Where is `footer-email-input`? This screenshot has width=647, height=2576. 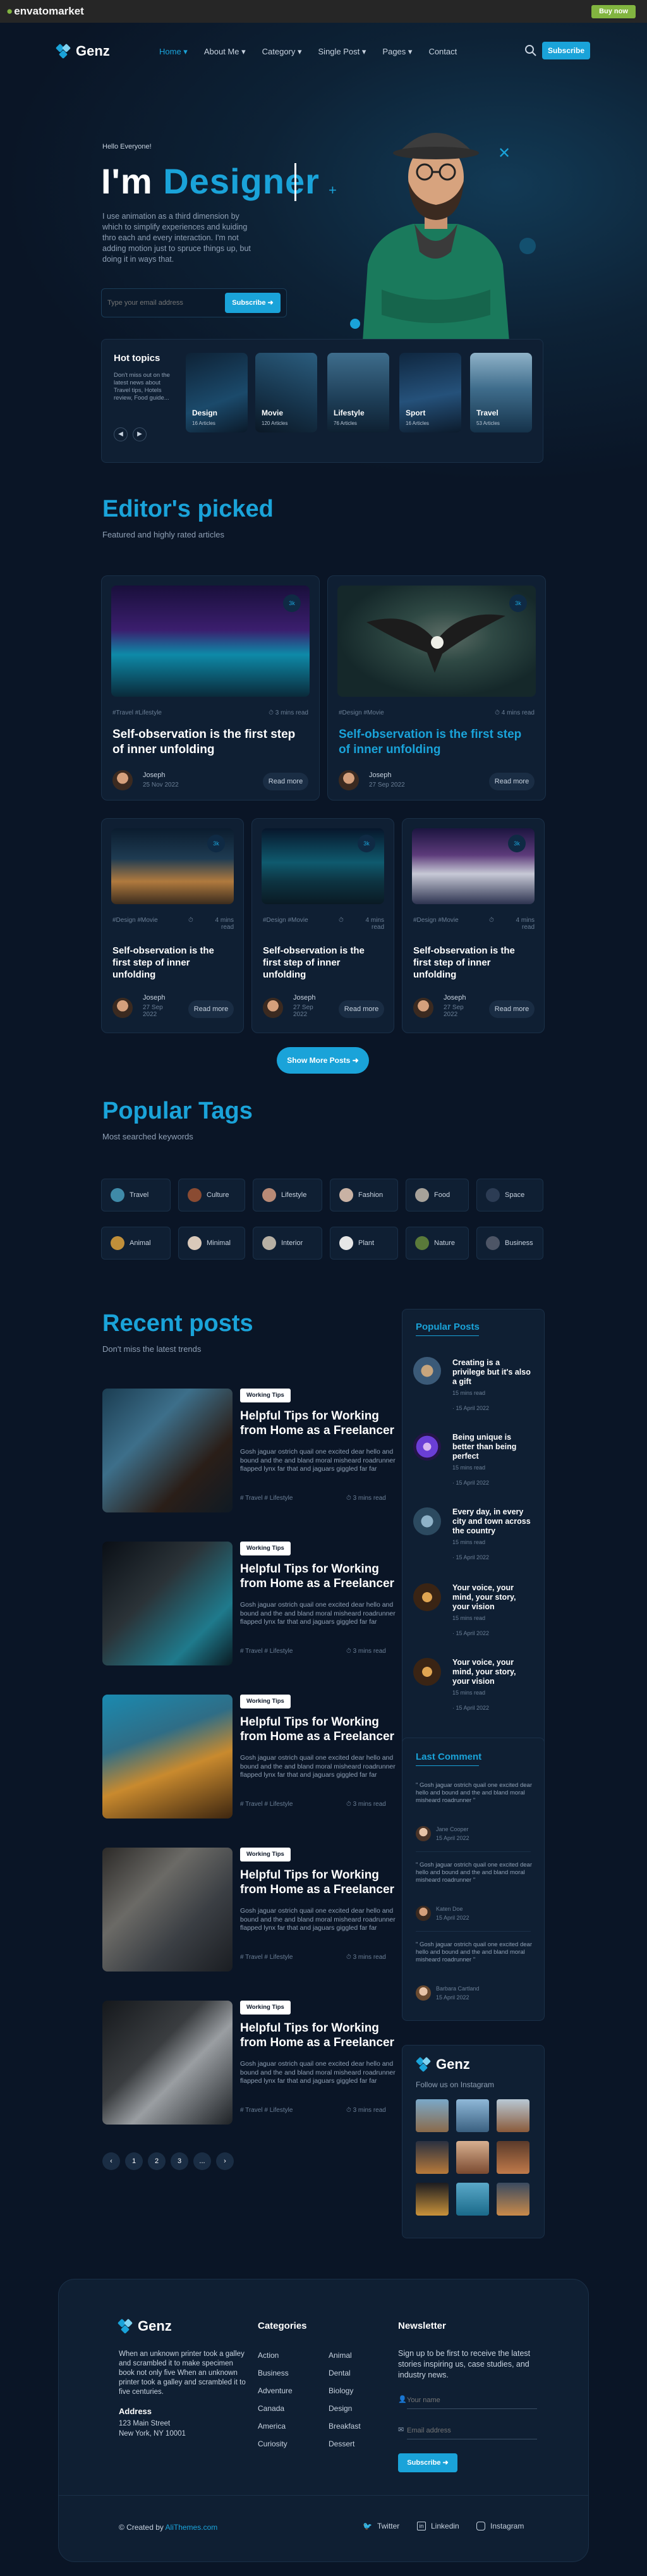
footer-email-input is located at coordinates (472, 2430).